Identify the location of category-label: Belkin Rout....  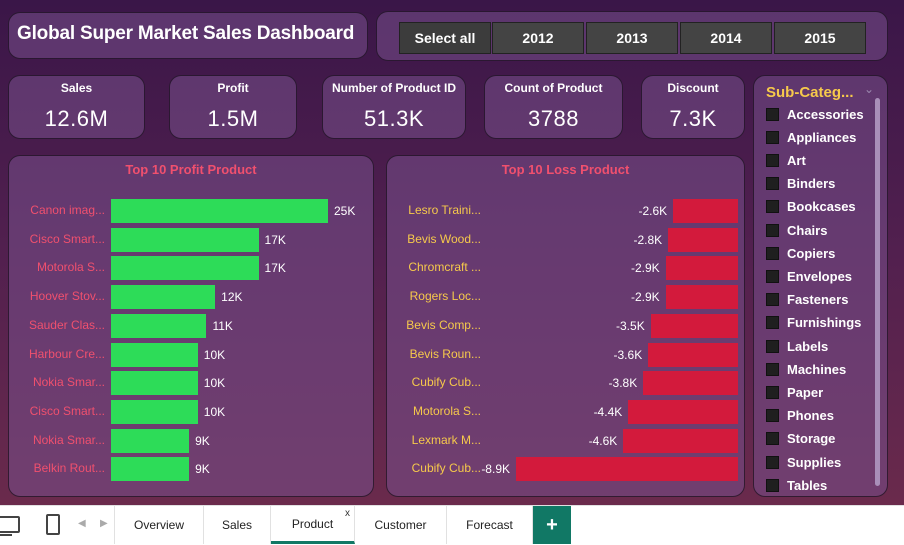
(69, 468).